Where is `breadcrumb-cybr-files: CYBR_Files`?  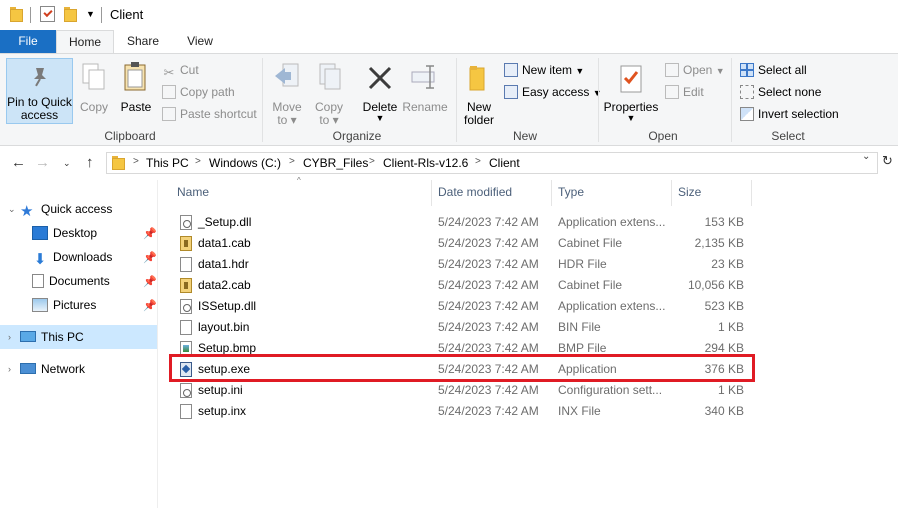 breadcrumb-cybr-files: CYBR_Files is located at coordinates (335, 163).